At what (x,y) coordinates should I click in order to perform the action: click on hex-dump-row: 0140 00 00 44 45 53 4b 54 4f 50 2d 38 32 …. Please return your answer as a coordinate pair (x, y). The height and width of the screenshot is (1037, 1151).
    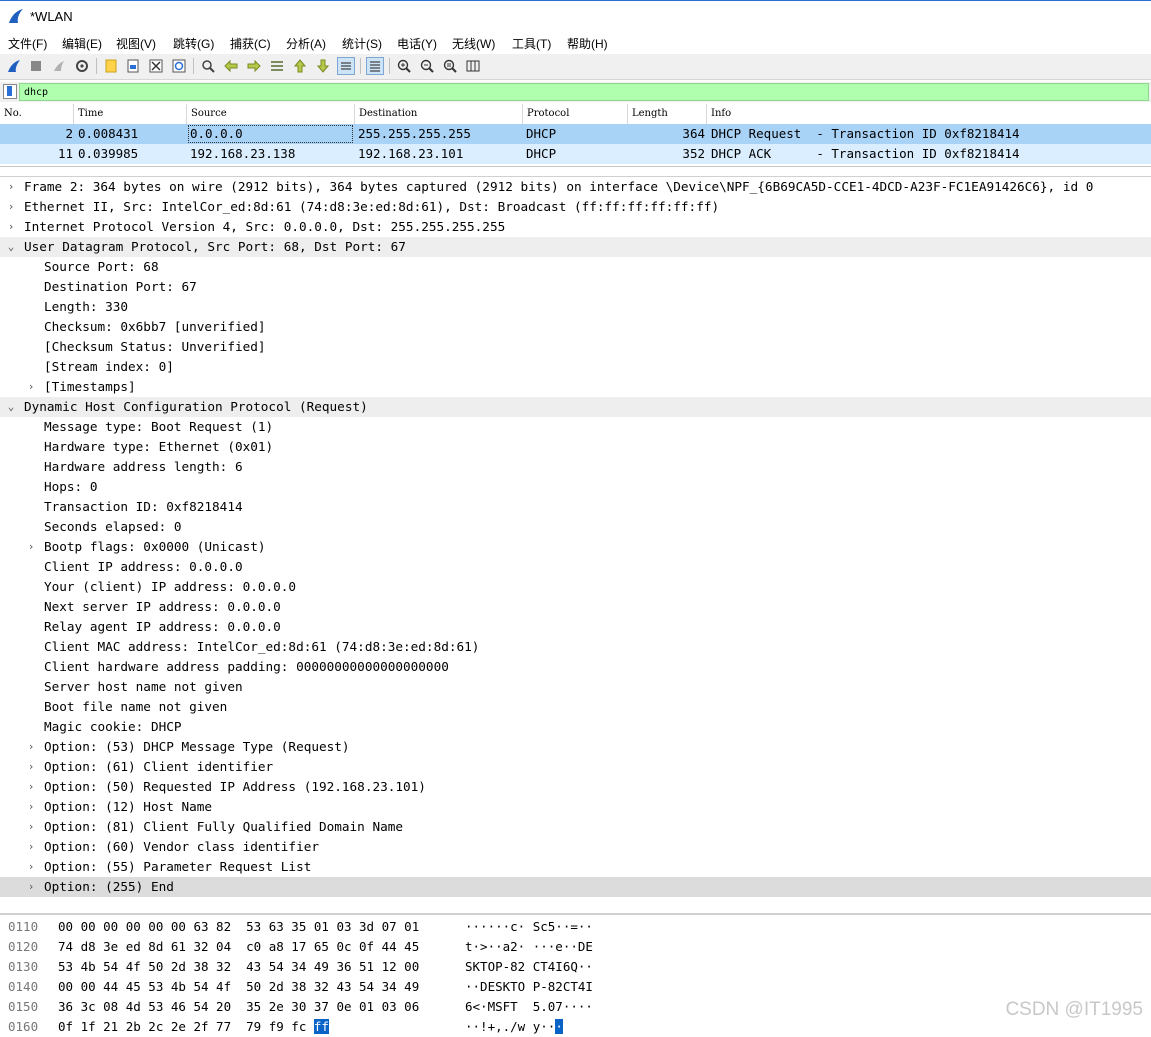
    Looking at the image, I should click on (575, 987).